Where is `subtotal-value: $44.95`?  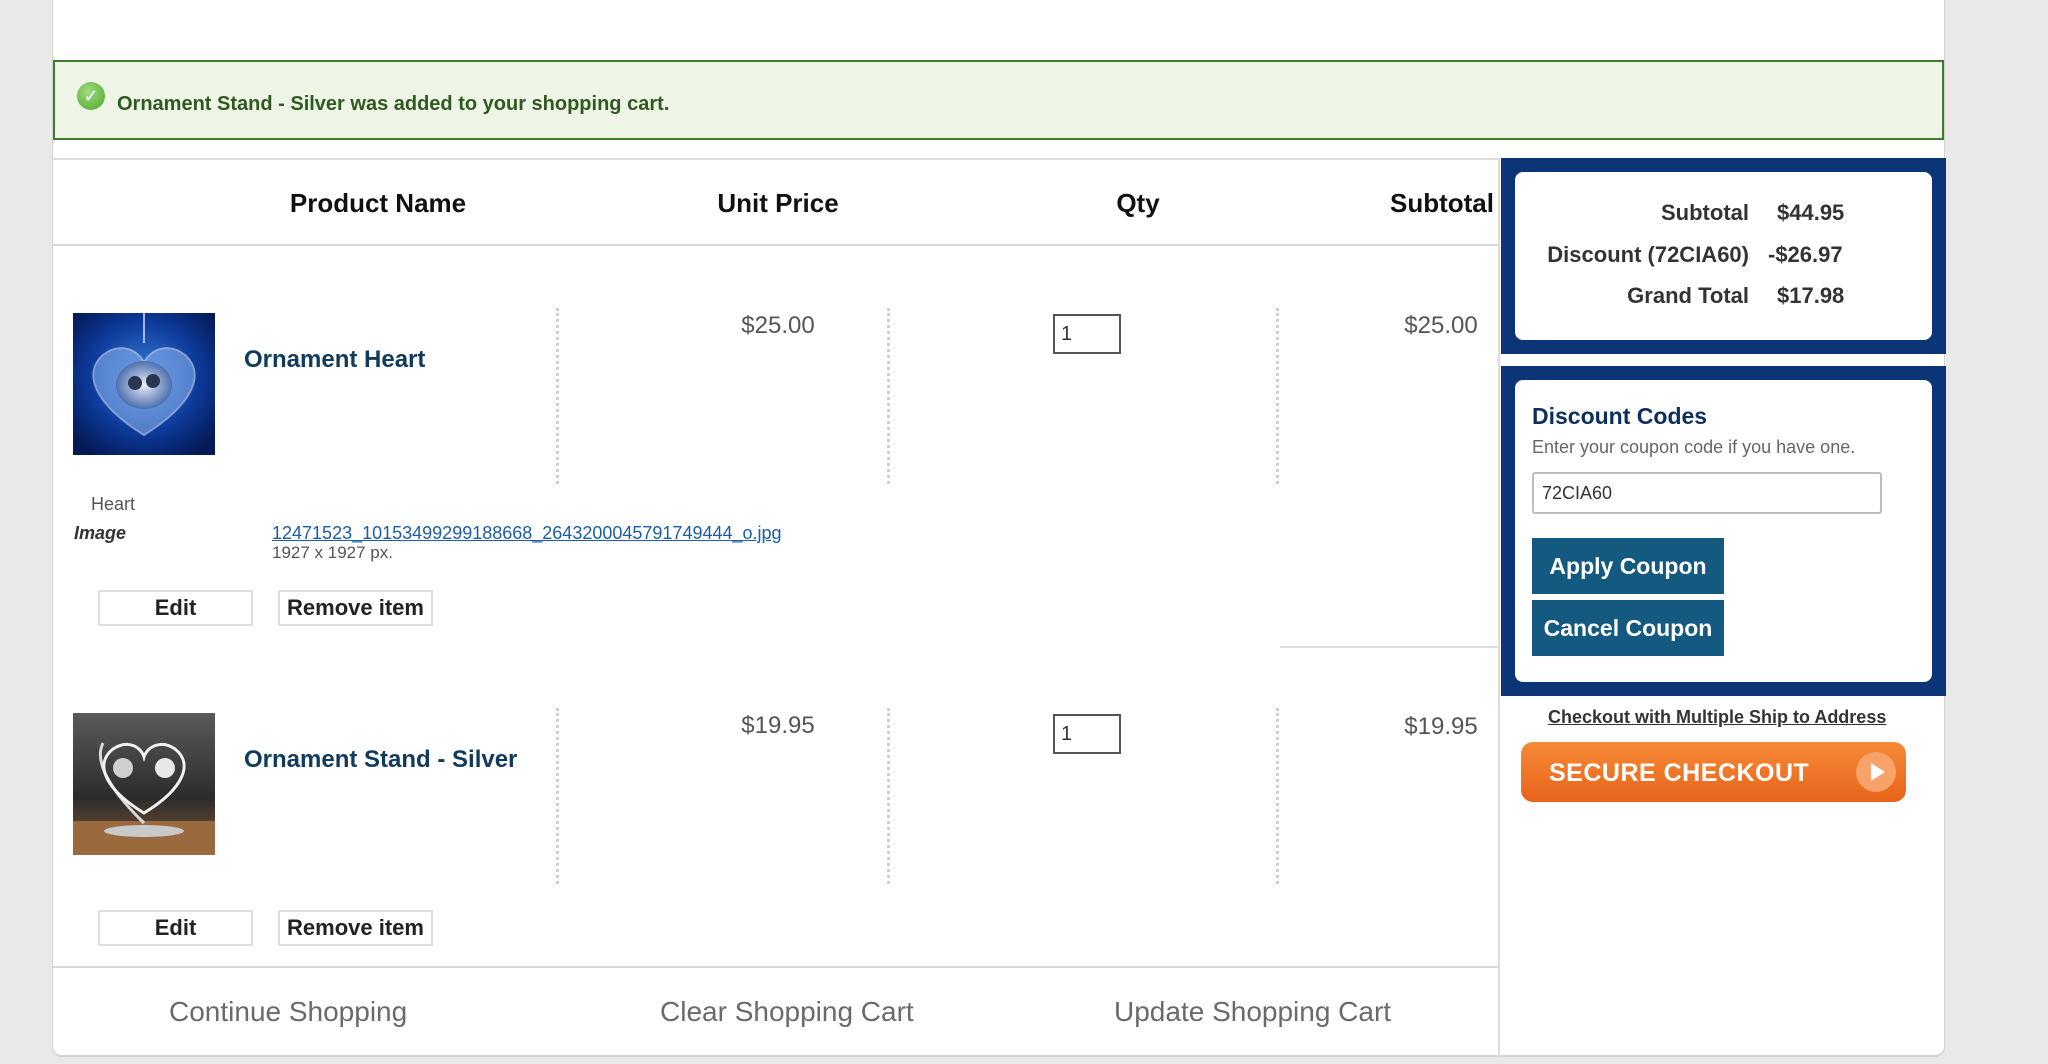 subtotal-value: $44.95 is located at coordinates (1811, 212).